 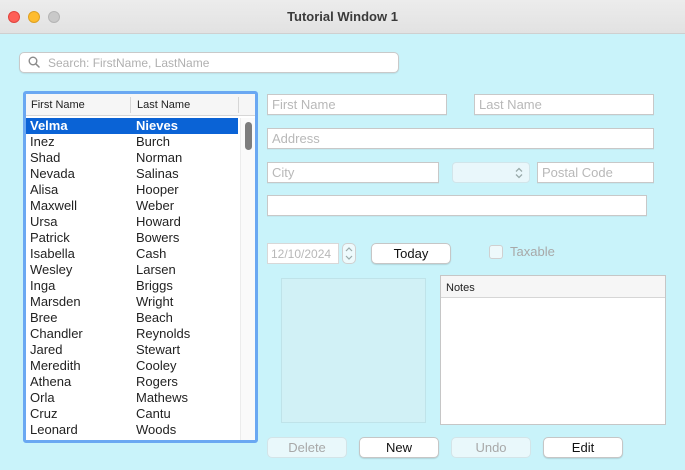 I want to click on list-row: Bree Beach, so click(x=132, y=318).